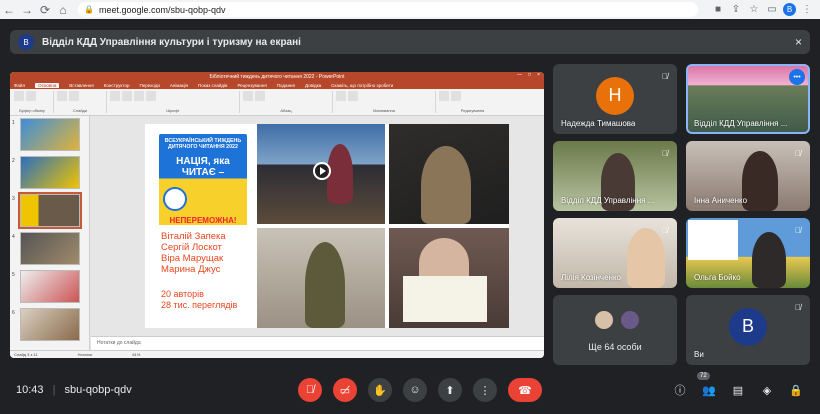 The height and width of the screenshot is (414, 820). I want to click on meeting-details-icon: ⓘ, so click(680, 390).